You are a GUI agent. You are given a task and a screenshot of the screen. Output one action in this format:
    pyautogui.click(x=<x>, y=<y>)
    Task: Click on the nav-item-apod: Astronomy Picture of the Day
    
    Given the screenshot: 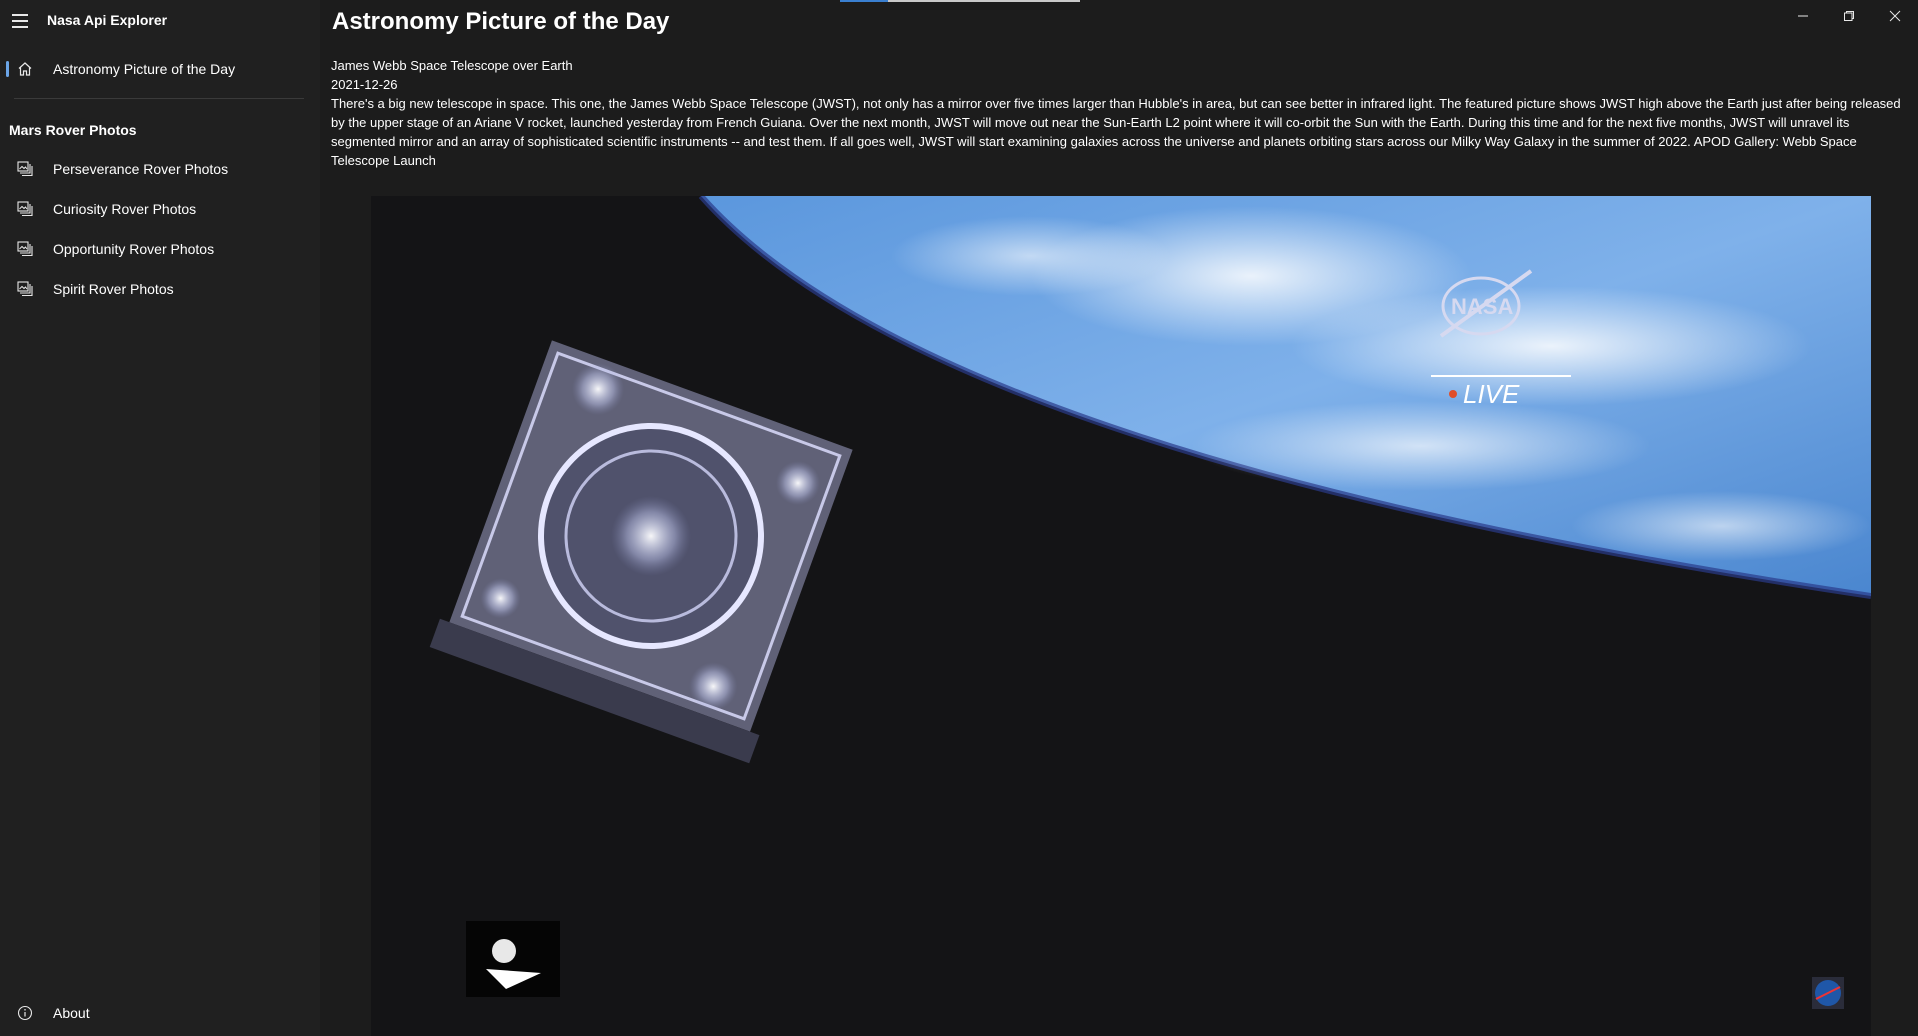 What is the action you would take?
    pyautogui.click(x=158, y=69)
    